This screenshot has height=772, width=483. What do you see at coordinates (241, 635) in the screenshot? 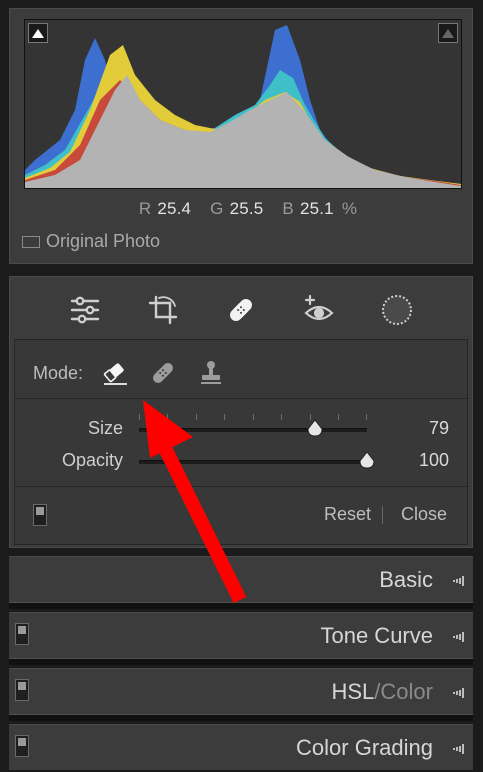
I see `section-tone-curve: Tone Curve` at bounding box center [241, 635].